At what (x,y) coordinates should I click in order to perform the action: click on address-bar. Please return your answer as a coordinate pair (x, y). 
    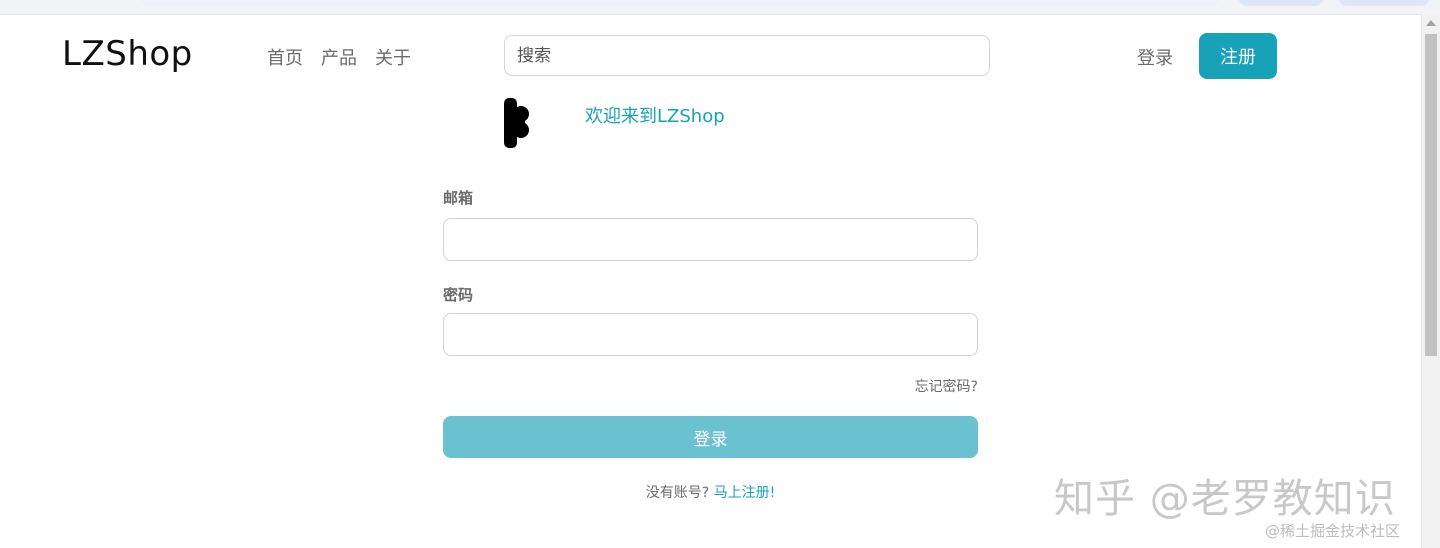
    Looking at the image, I should click on (680, 3).